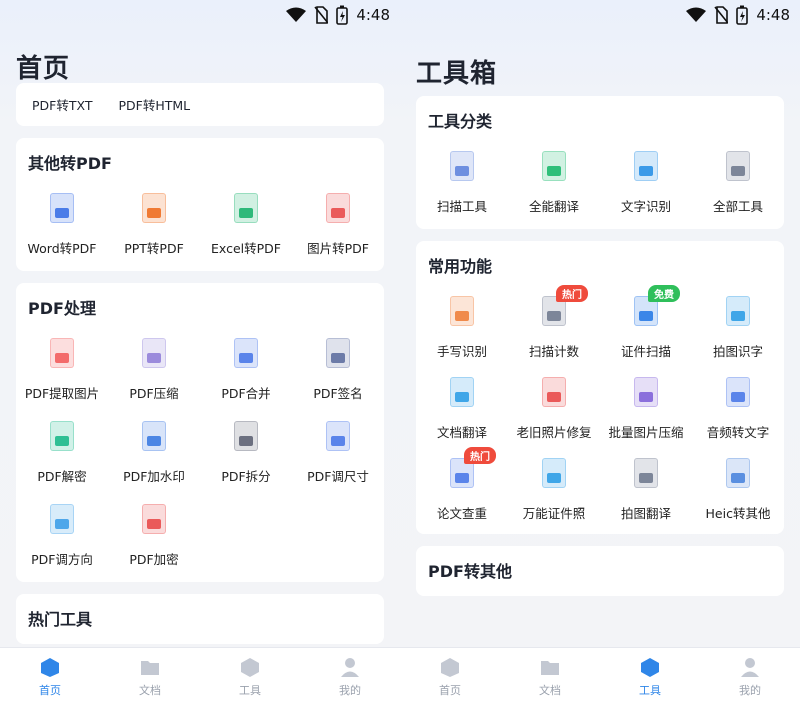  What do you see at coordinates (737, 206) in the screenshot?
I see `tool-label: 全部工具` at bounding box center [737, 206].